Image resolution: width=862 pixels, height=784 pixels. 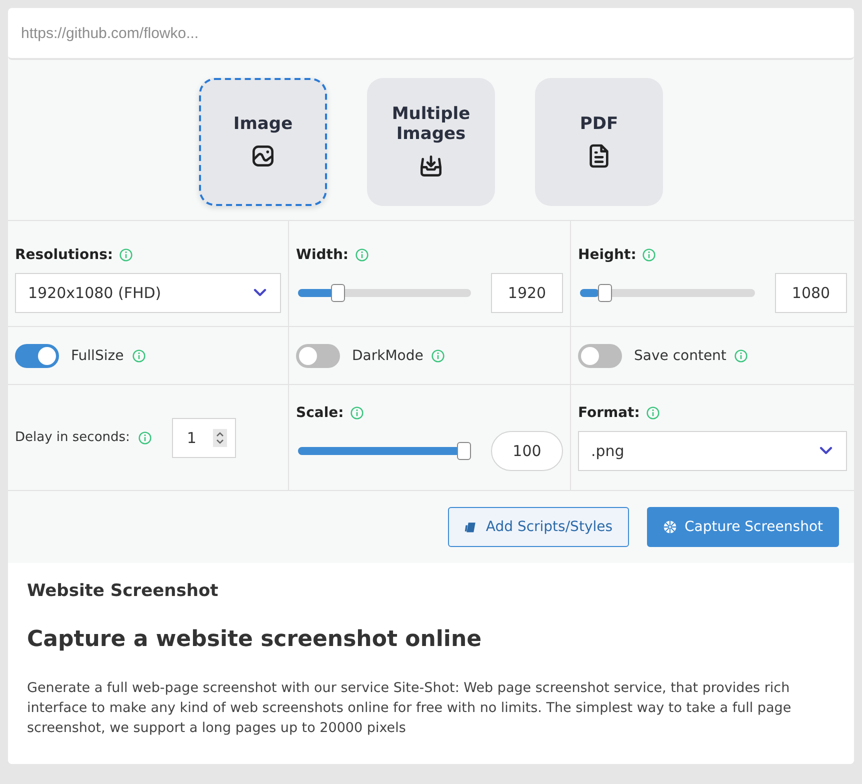 I want to click on field-label: Delay in seconds:, so click(x=72, y=437).